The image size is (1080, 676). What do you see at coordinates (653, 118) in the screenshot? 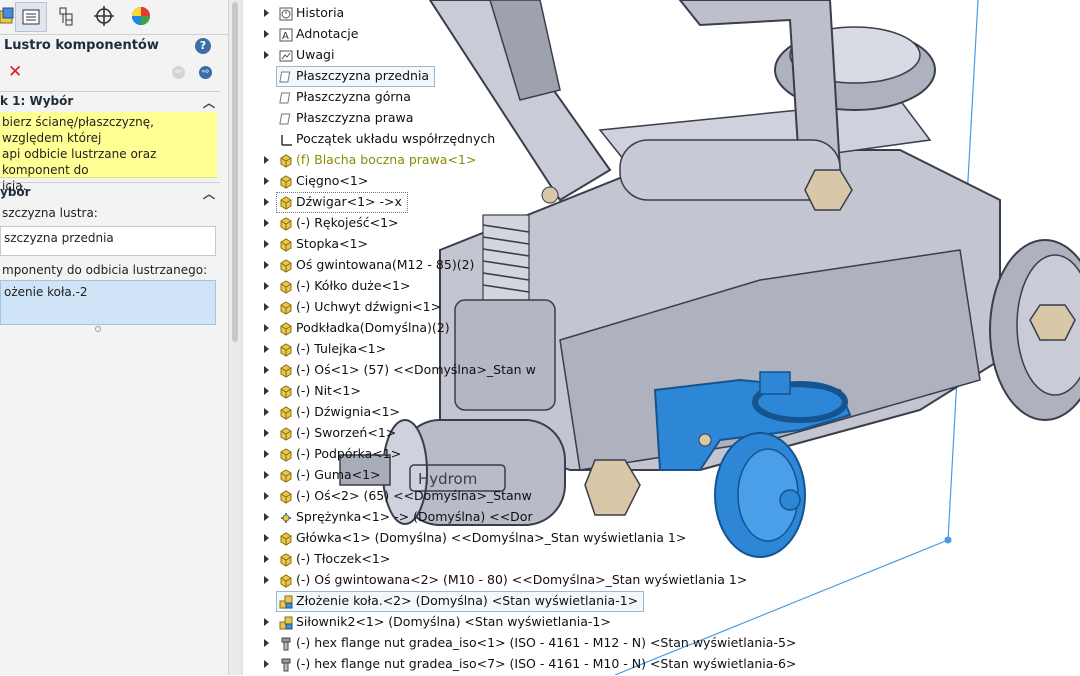
I see `tree-item: Płaszczyzna prawa` at bounding box center [653, 118].